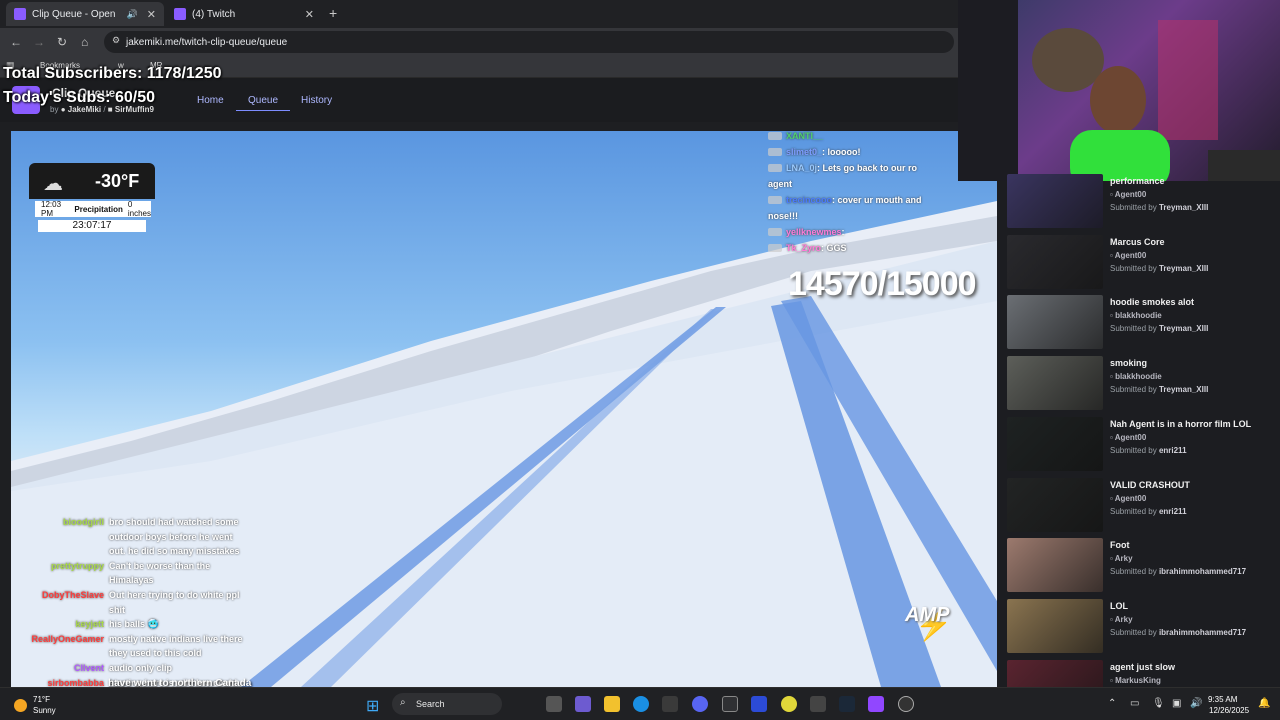 Image resolution: width=1280 pixels, height=720 pixels. Describe the element at coordinates (783, 216) in the screenshot. I see `chat-text: nose!!!` at that location.